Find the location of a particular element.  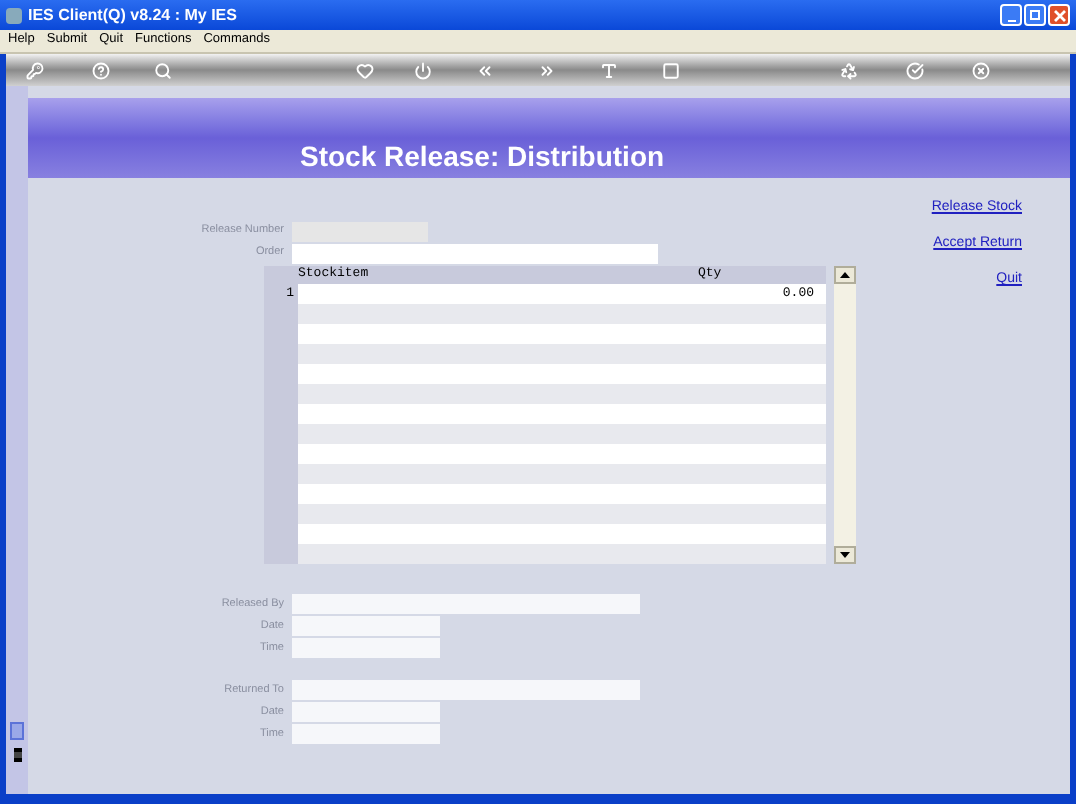

close-button is located at coordinates (1059, 15).